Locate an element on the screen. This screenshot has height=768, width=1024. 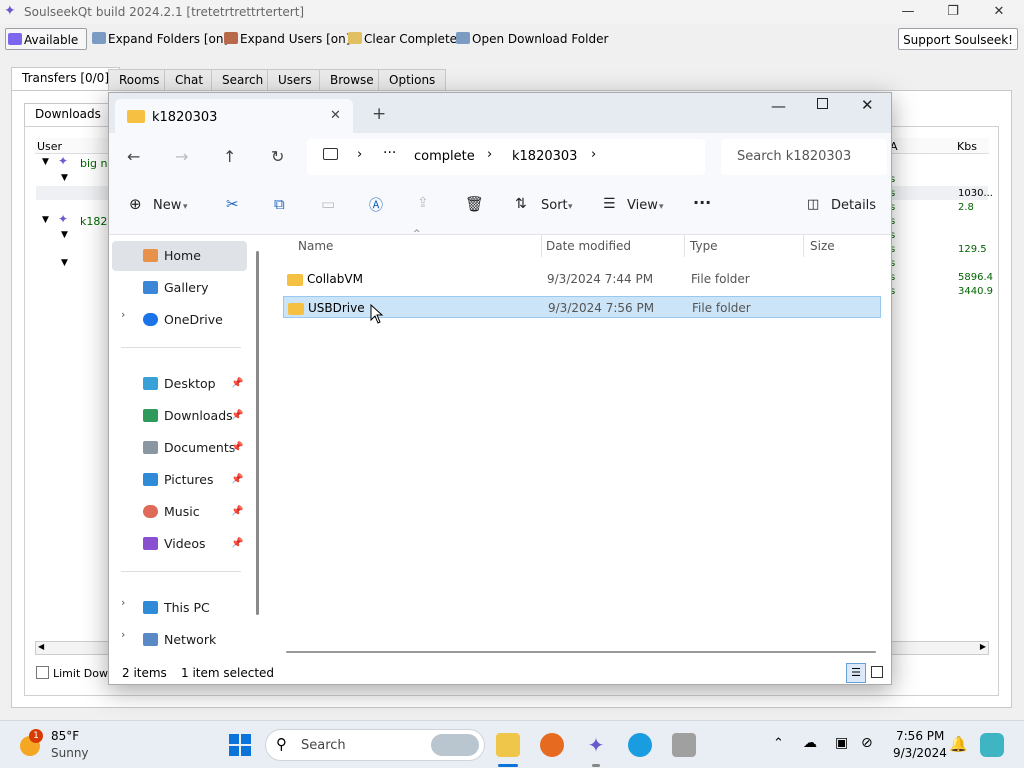
display-icon: ▣ is located at coordinates (841, 743).